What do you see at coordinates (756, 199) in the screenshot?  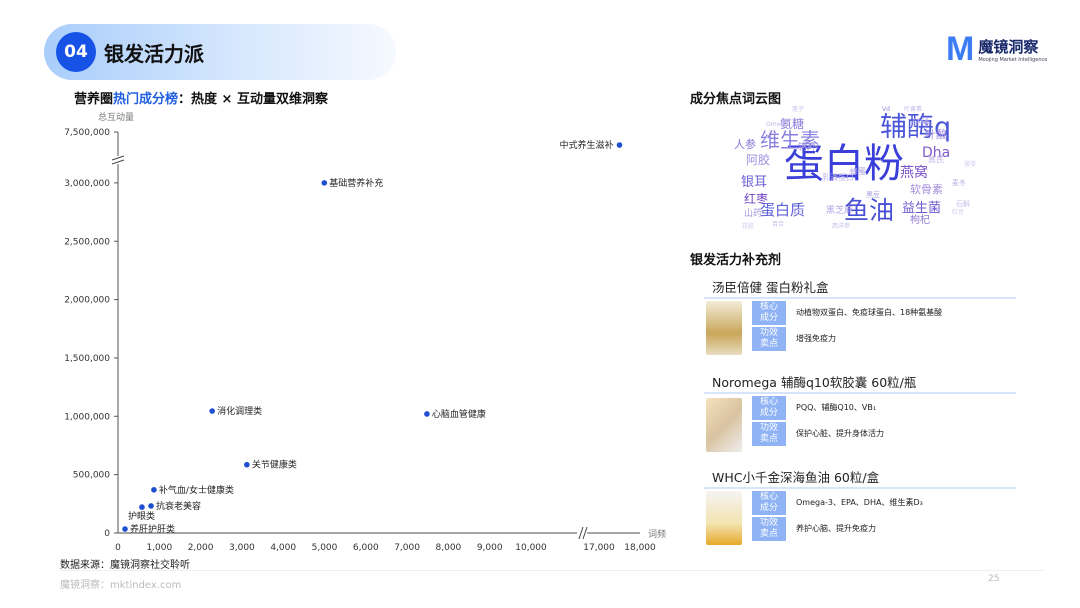 I see `cloud-word: 红枣` at bounding box center [756, 199].